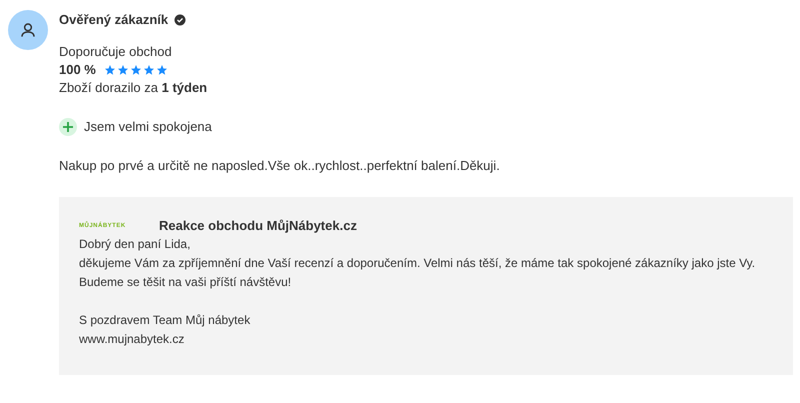  Describe the element at coordinates (28, 30) in the screenshot. I see `user-icon` at that location.